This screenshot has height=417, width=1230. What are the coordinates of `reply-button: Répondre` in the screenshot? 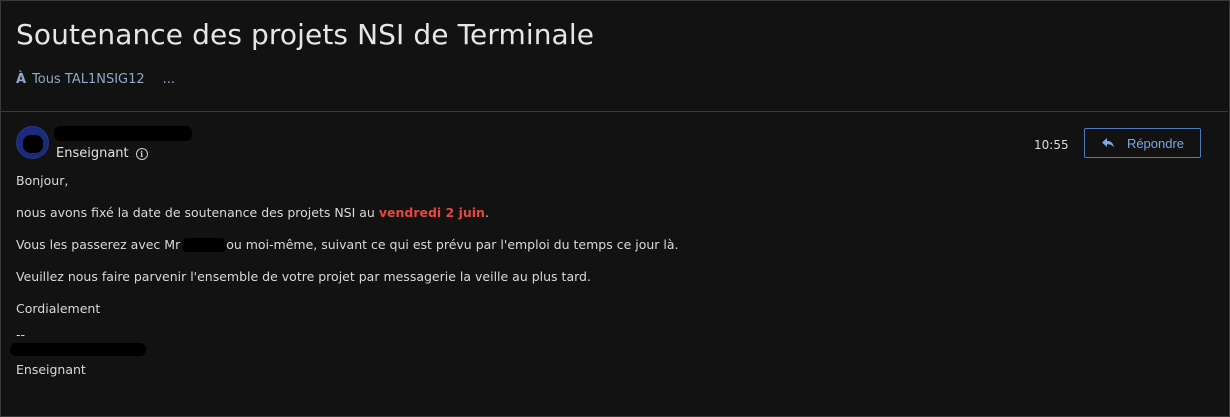 It's located at (1142, 143).